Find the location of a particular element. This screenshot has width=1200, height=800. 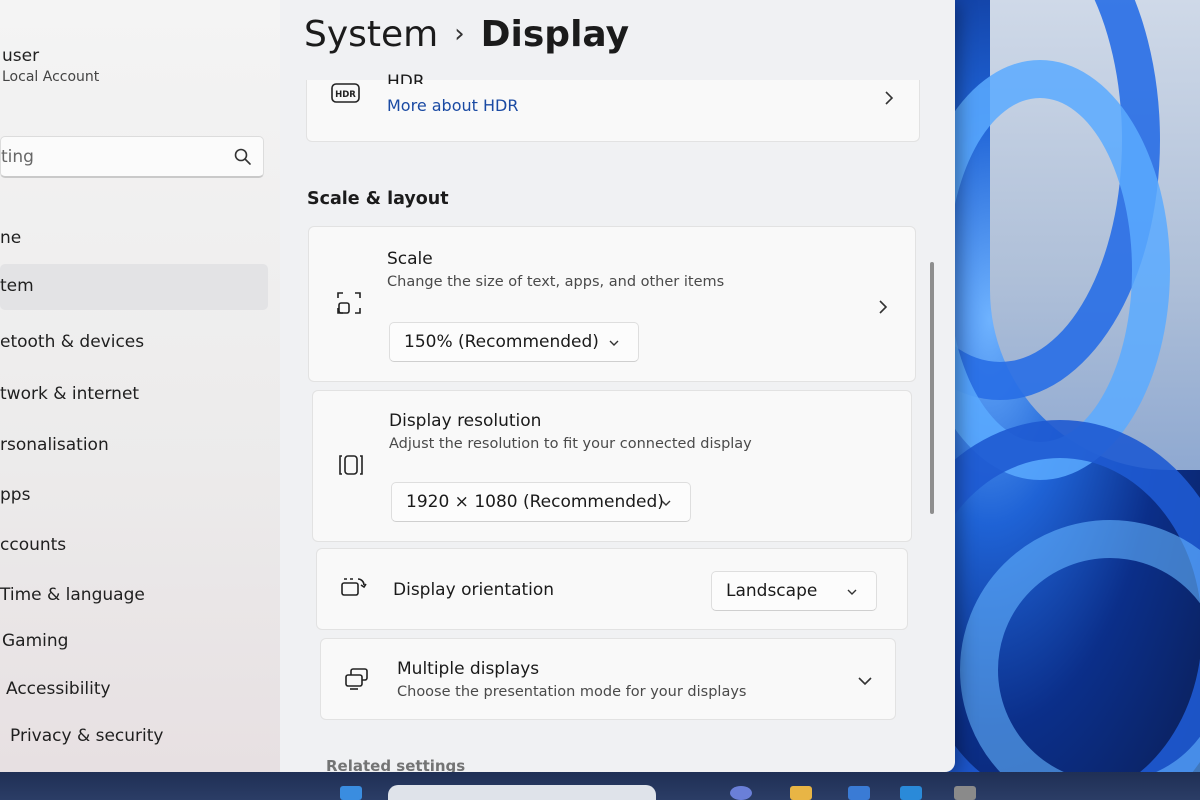

sidebar-item-label: etooth & devices is located at coordinates (72, 342).